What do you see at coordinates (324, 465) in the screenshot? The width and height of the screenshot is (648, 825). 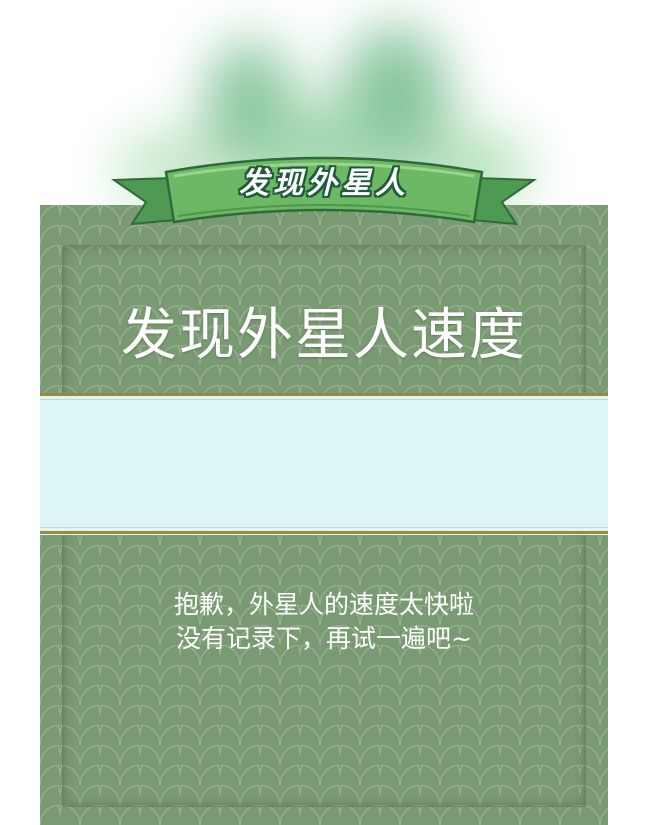 I see `result-band` at bounding box center [324, 465].